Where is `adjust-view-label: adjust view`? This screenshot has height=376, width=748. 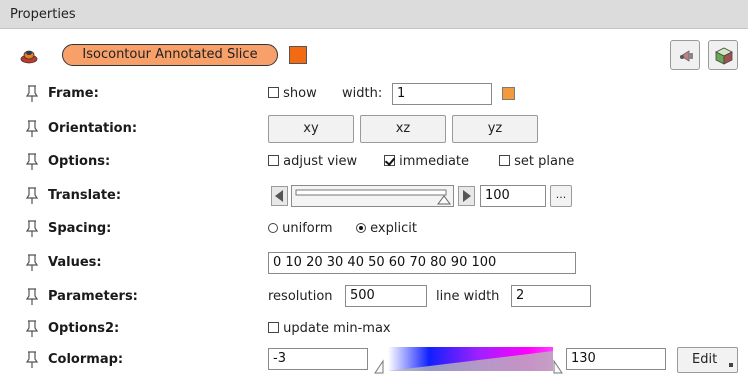 adjust-view-label: adjust view is located at coordinates (320, 161).